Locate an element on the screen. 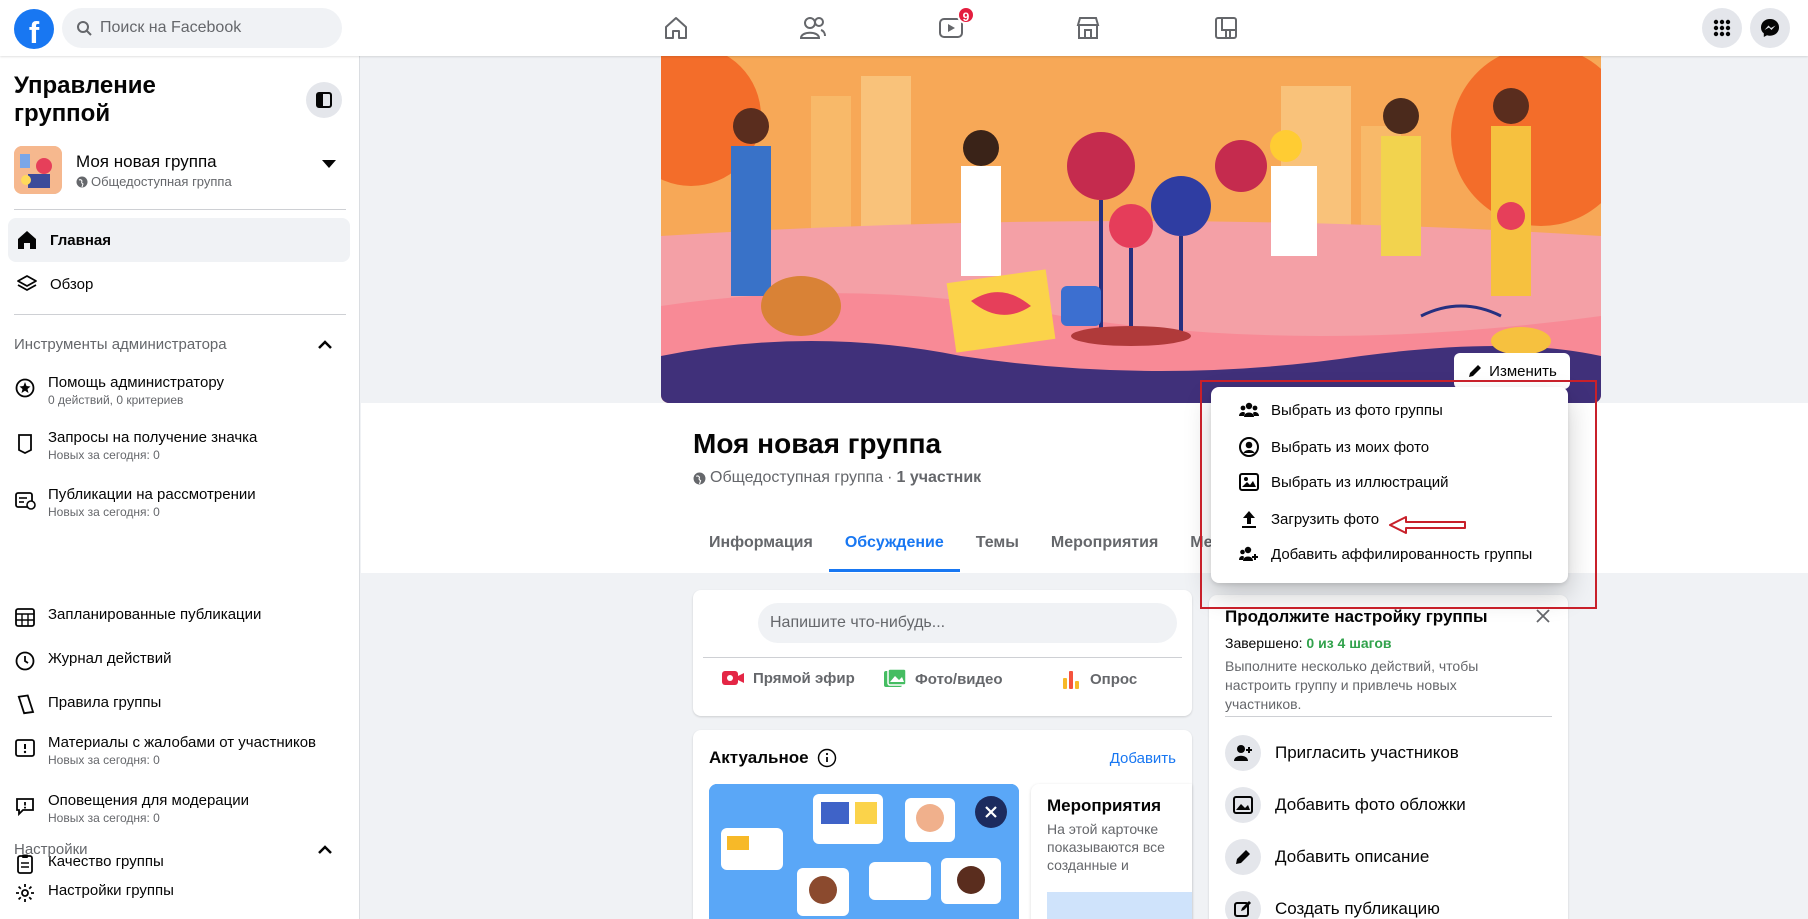 This screenshot has height=919, width=1808. setup-item-label: Добавить описание is located at coordinates (1352, 856).